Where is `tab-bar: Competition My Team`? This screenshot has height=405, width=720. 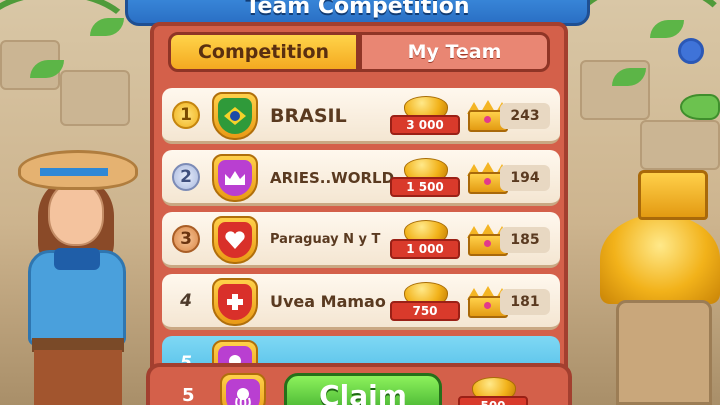
tab-bar: Competition My Team is located at coordinates (359, 52).